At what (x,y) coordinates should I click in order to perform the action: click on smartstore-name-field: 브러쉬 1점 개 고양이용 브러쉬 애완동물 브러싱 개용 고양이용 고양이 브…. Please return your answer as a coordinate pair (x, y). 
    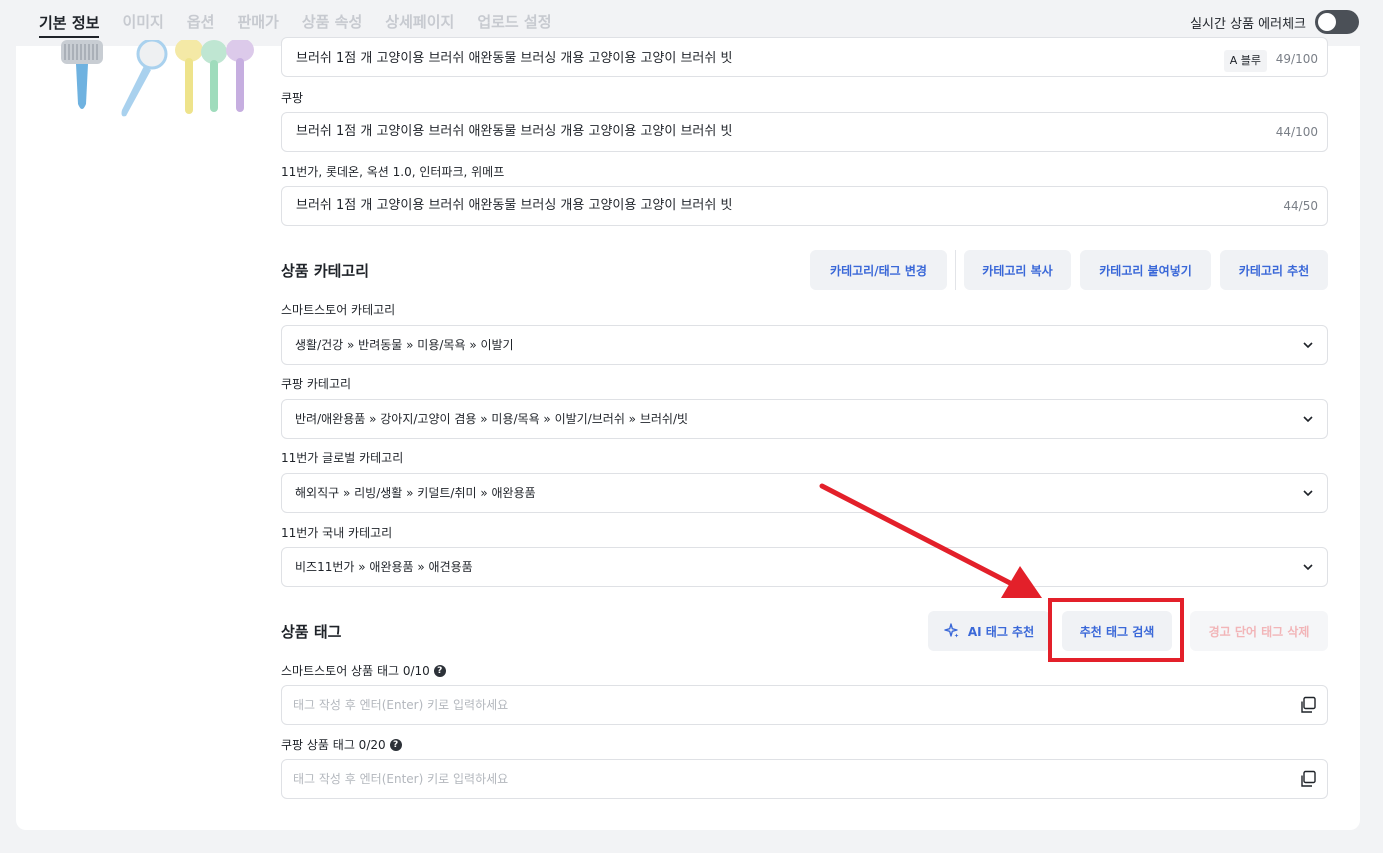
    Looking at the image, I should click on (804, 57).